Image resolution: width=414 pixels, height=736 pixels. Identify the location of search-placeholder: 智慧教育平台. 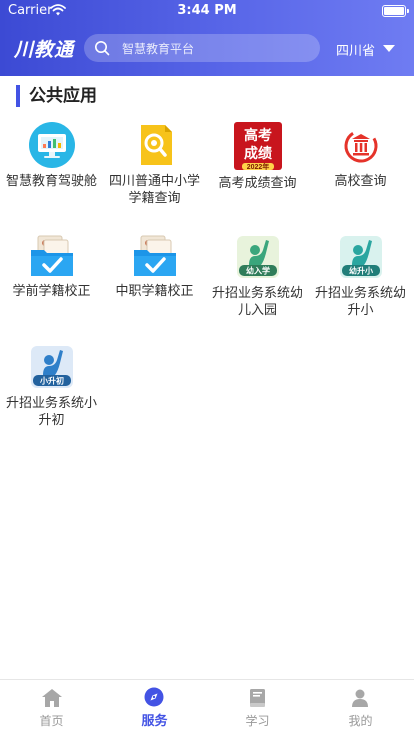
(158, 49).